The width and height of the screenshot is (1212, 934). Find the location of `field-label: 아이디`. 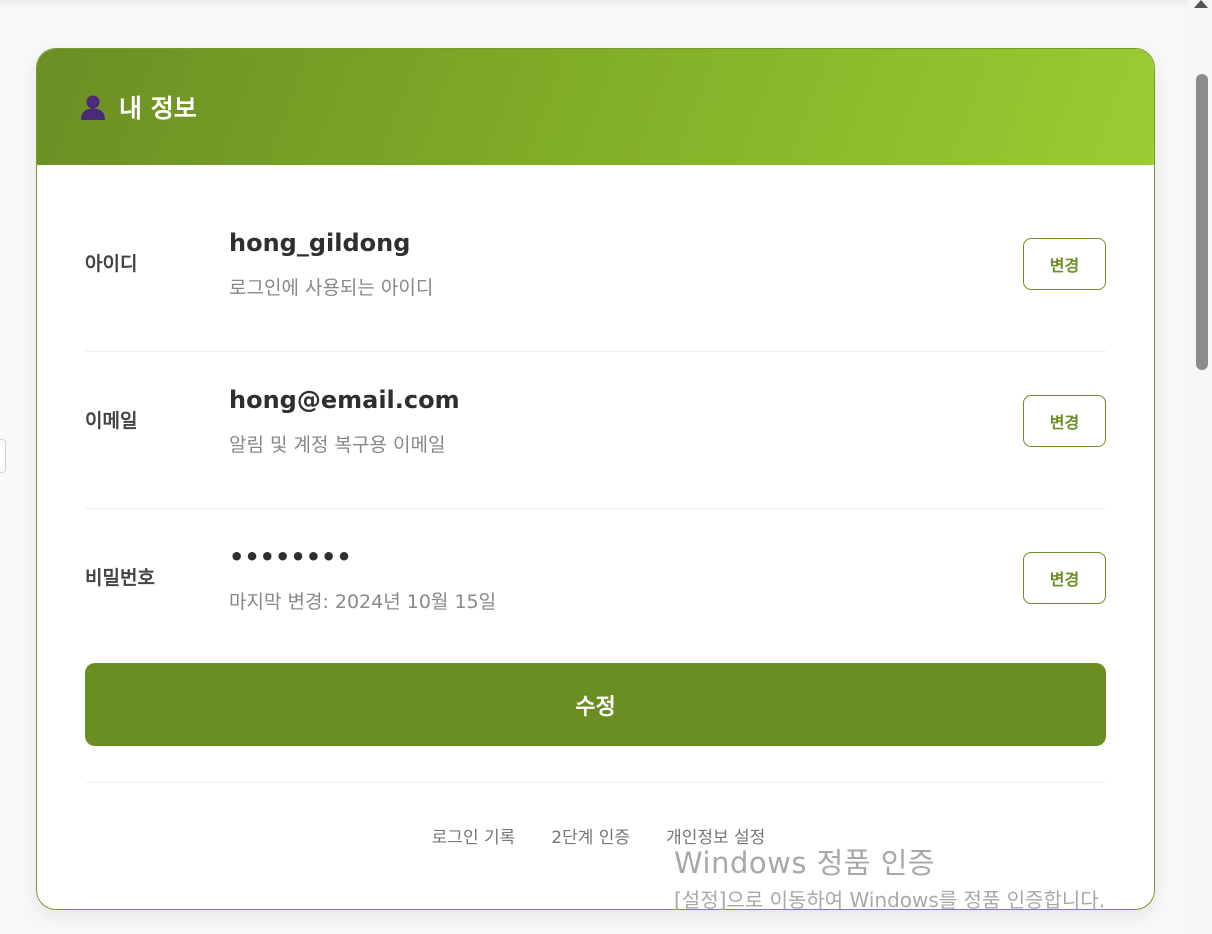

field-label: 아이디 is located at coordinates (111, 264).